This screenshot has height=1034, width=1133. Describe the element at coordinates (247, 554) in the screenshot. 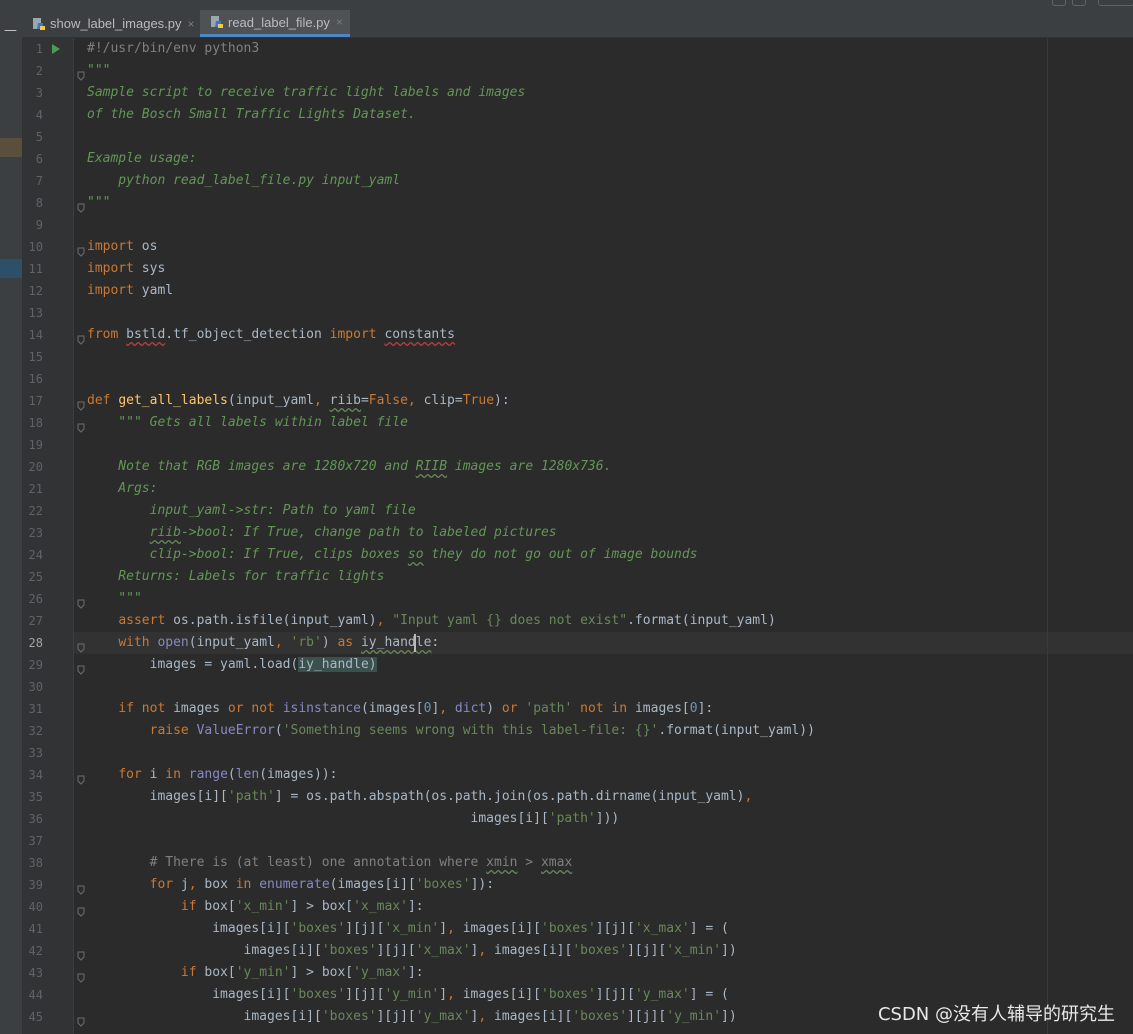

I see `code-token: clip->bool: If True, clips boxes` at that location.